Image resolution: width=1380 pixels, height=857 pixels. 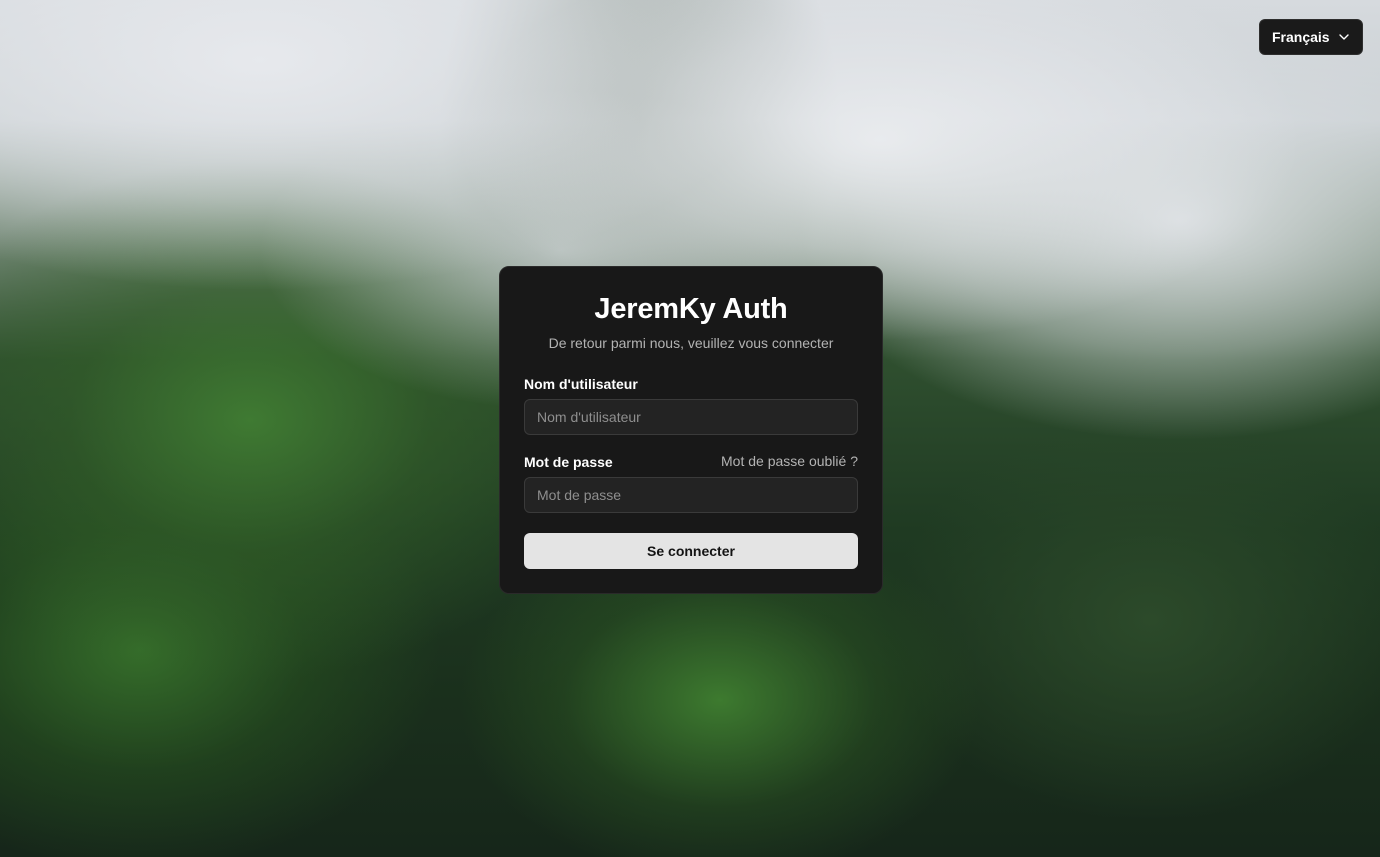 What do you see at coordinates (691, 551) in the screenshot?
I see `login-button: Se connecter` at bounding box center [691, 551].